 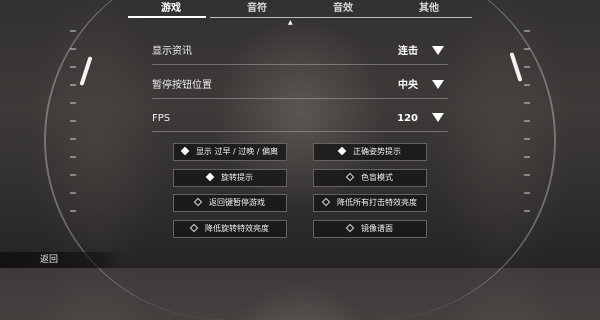 I want to click on toggle-colorblind-mode: 色盲模式, so click(x=370, y=178).